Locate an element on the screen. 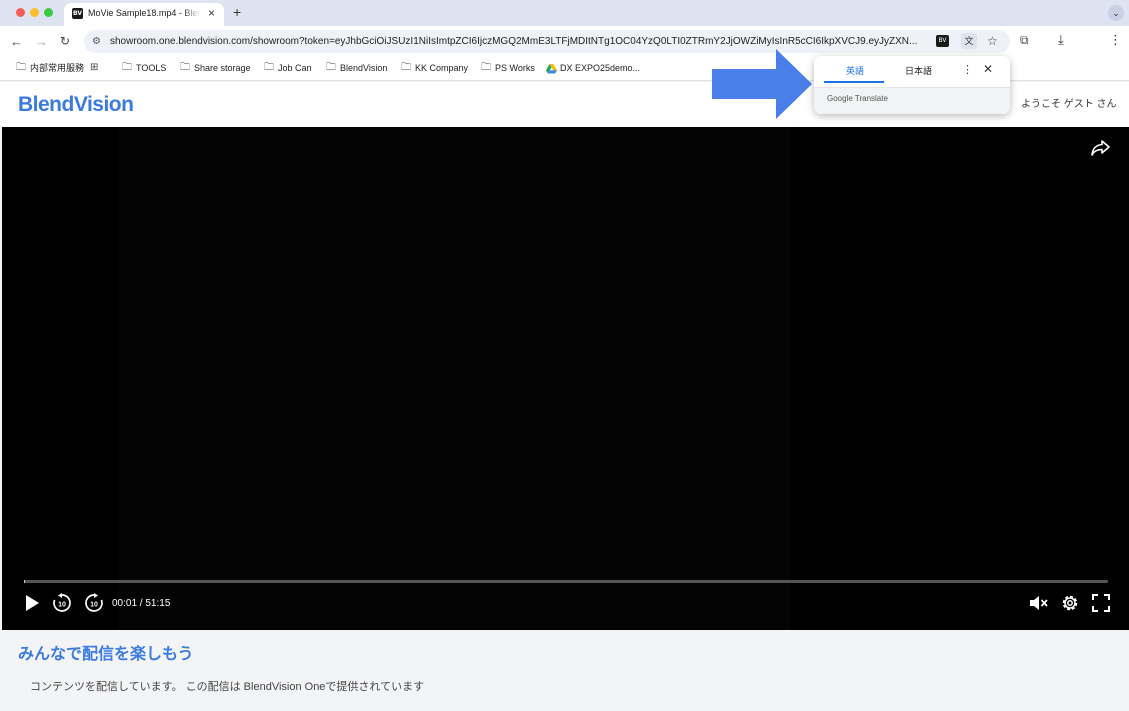  bookmark-share-storage: 🗀 Share storage is located at coordinates (215, 68).